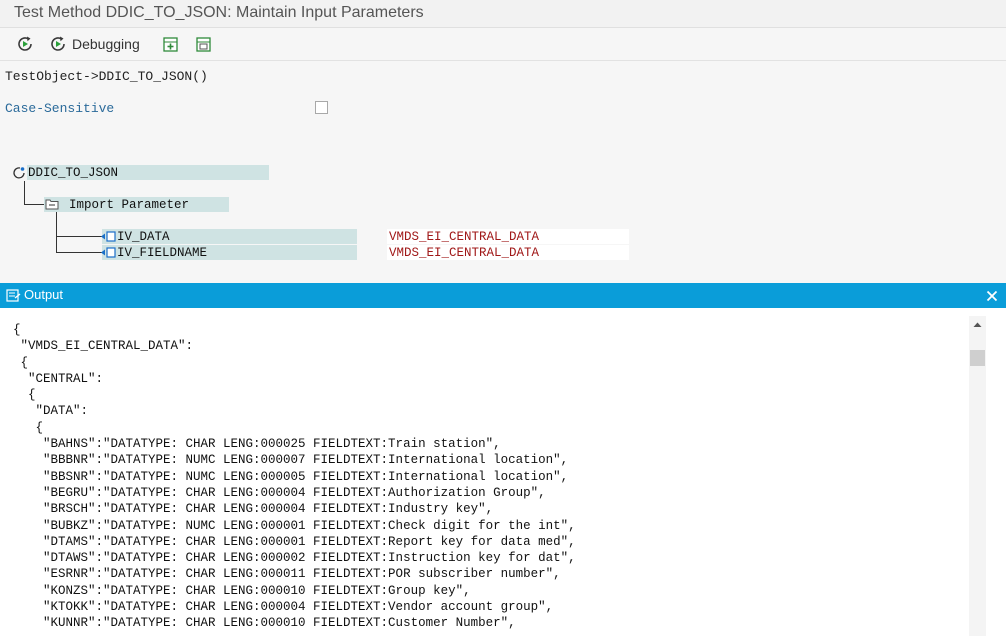 The width and height of the screenshot is (1006, 636). I want to click on insert-row-button, so click(171, 44).